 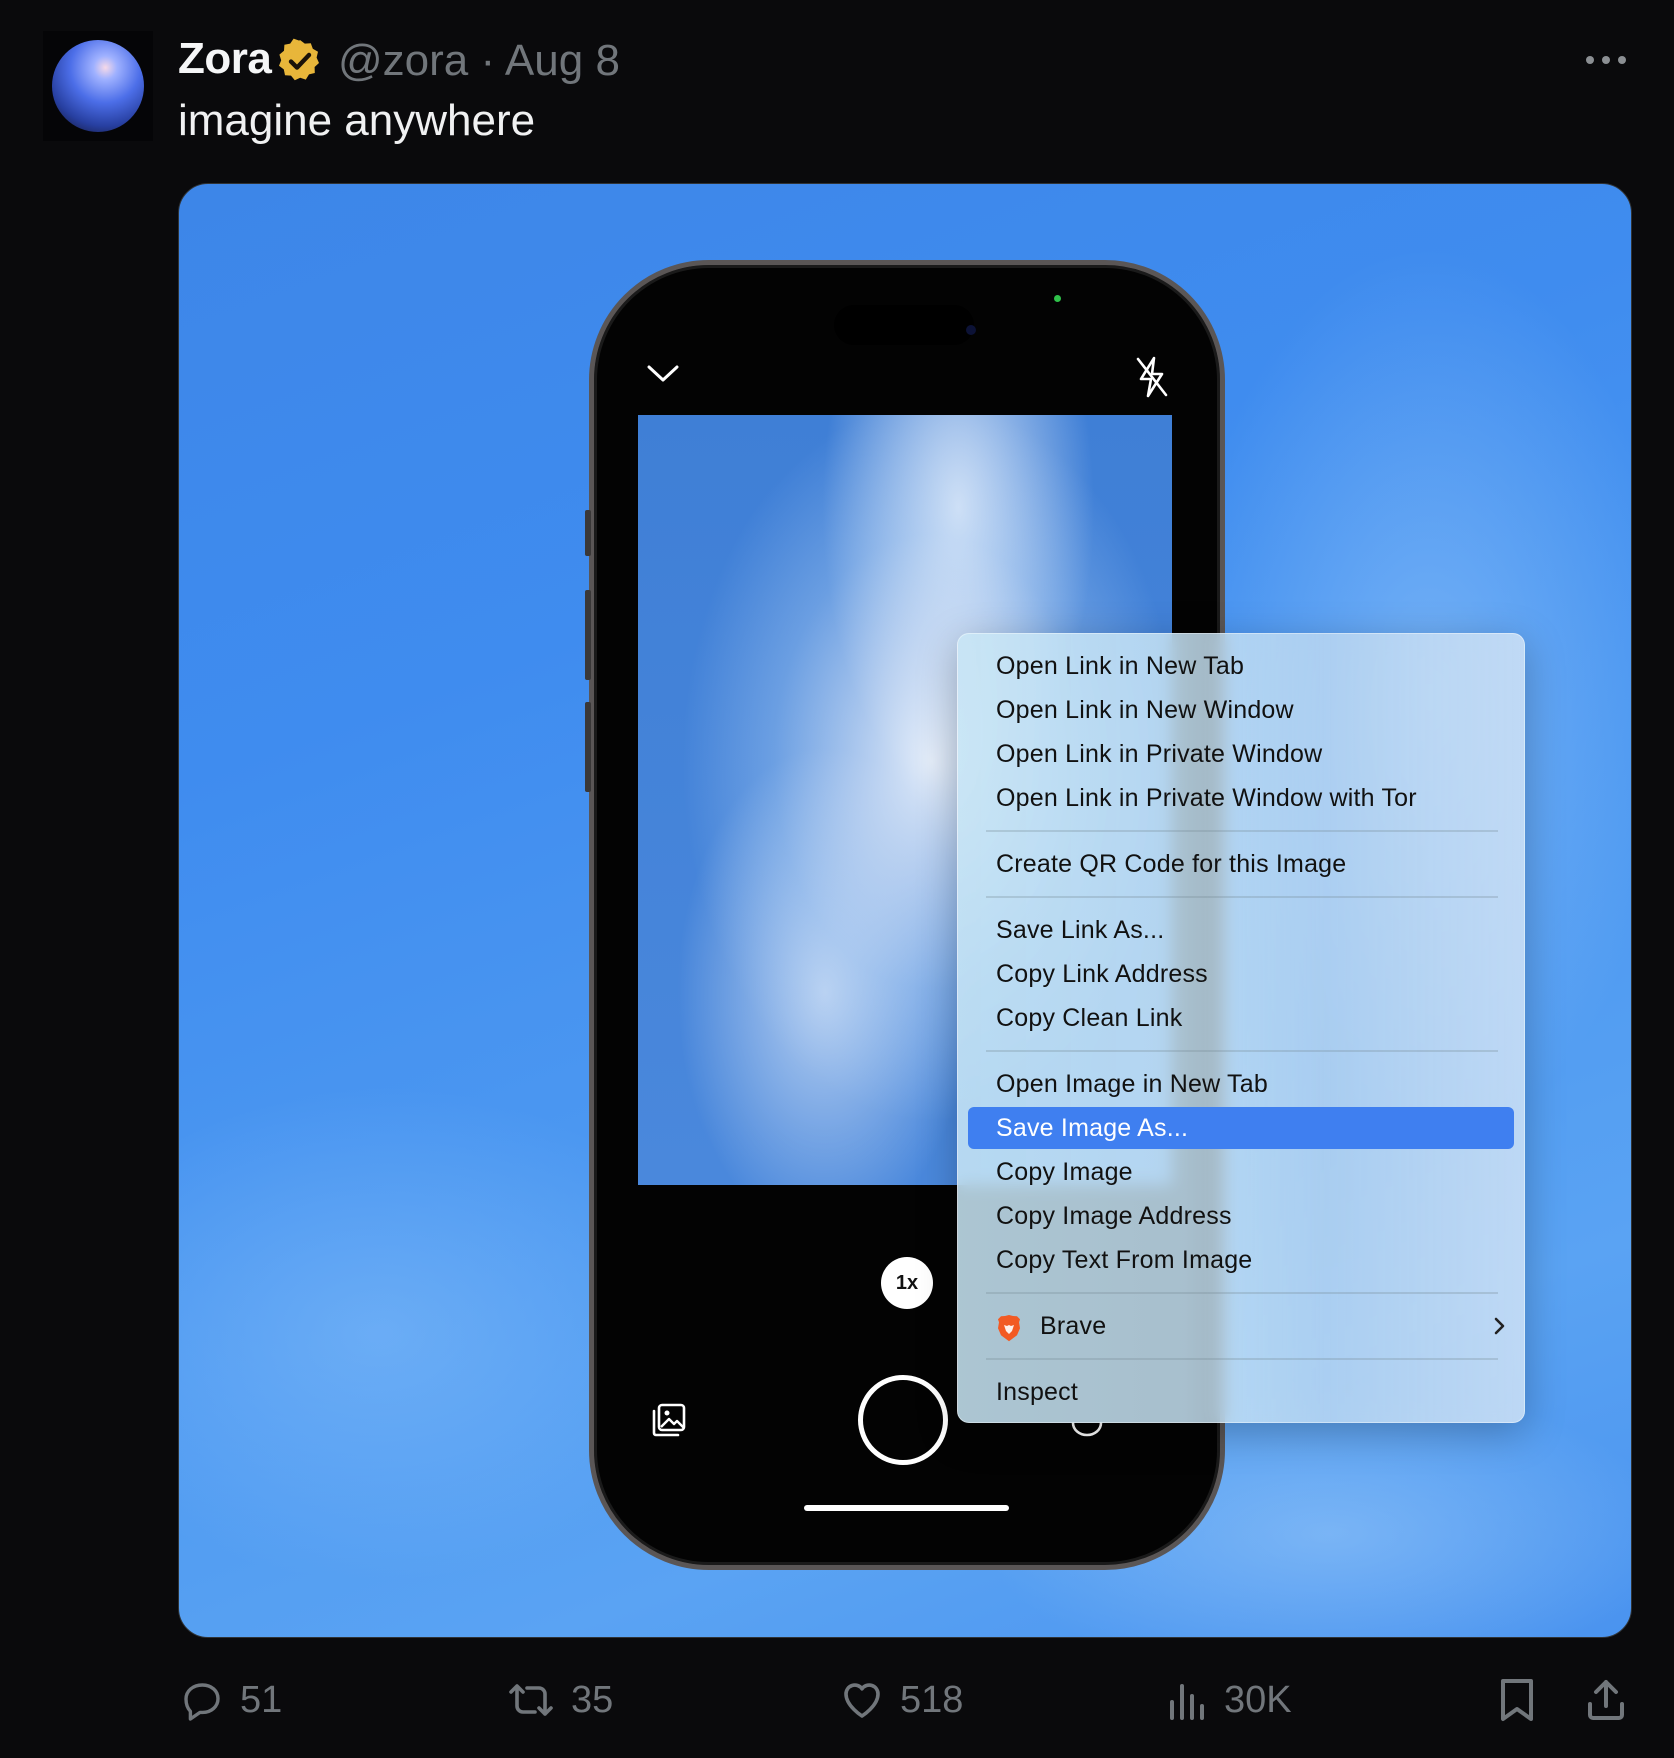 What do you see at coordinates (202, 1702) in the screenshot?
I see `reply-icon` at bounding box center [202, 1702].